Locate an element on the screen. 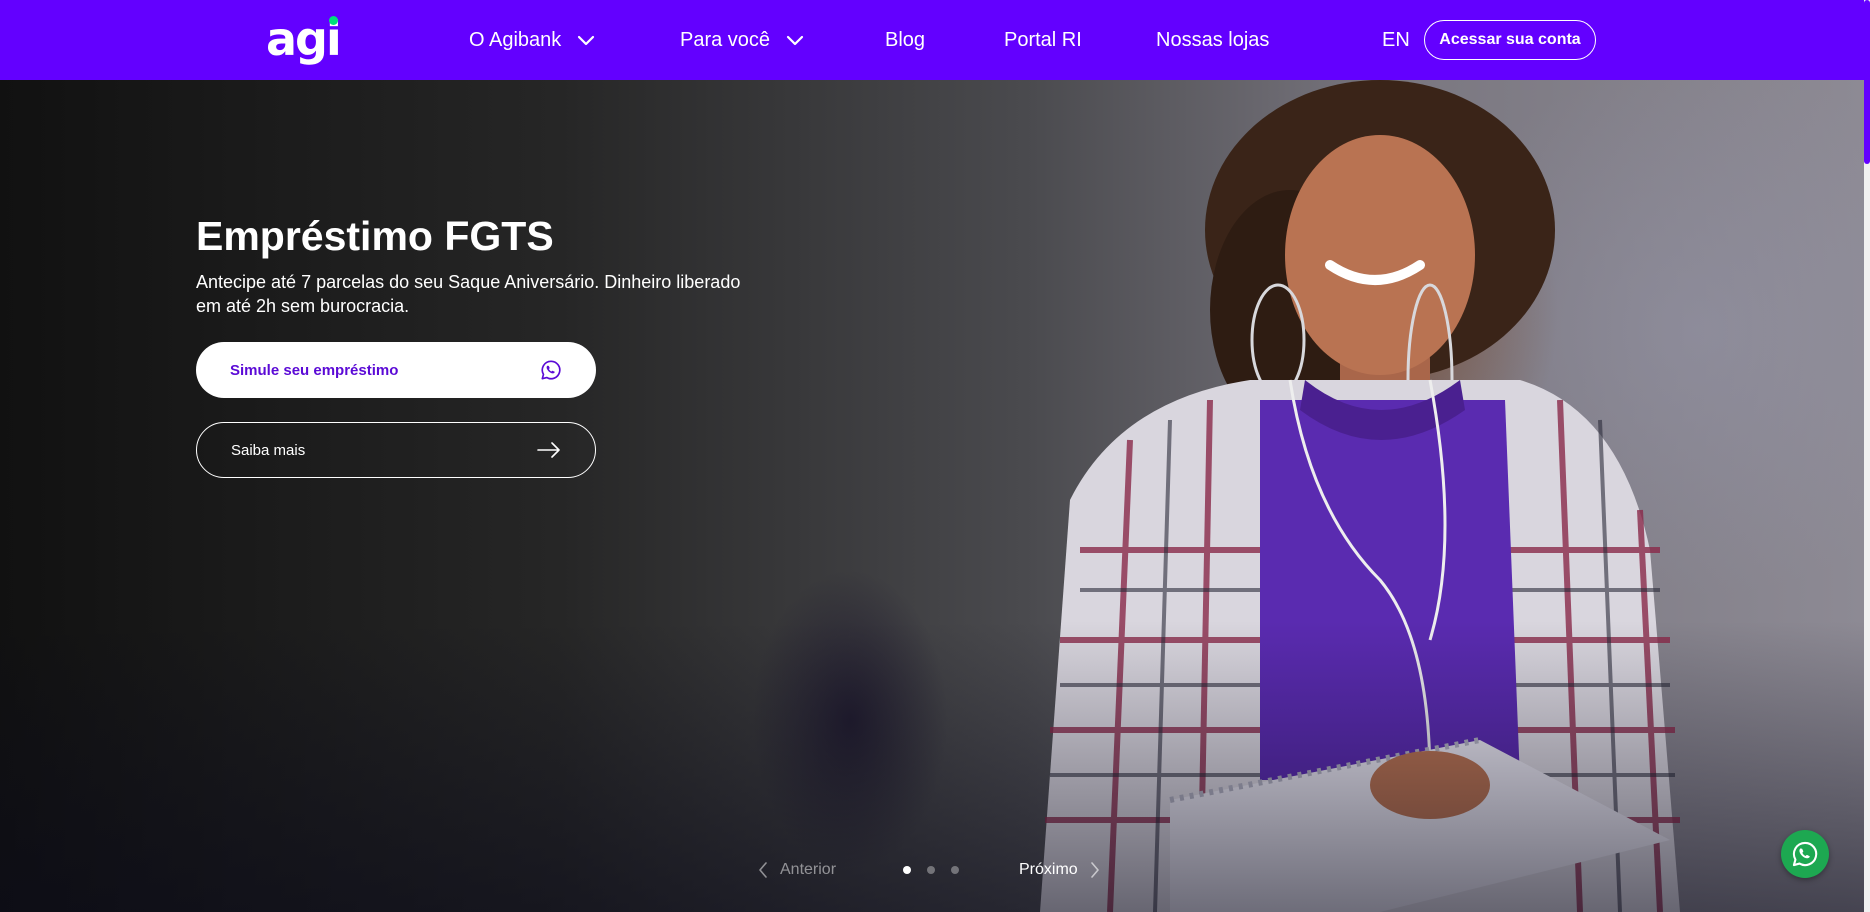  nav-label-para-voce: Para você is located at coordinates (725, 40).